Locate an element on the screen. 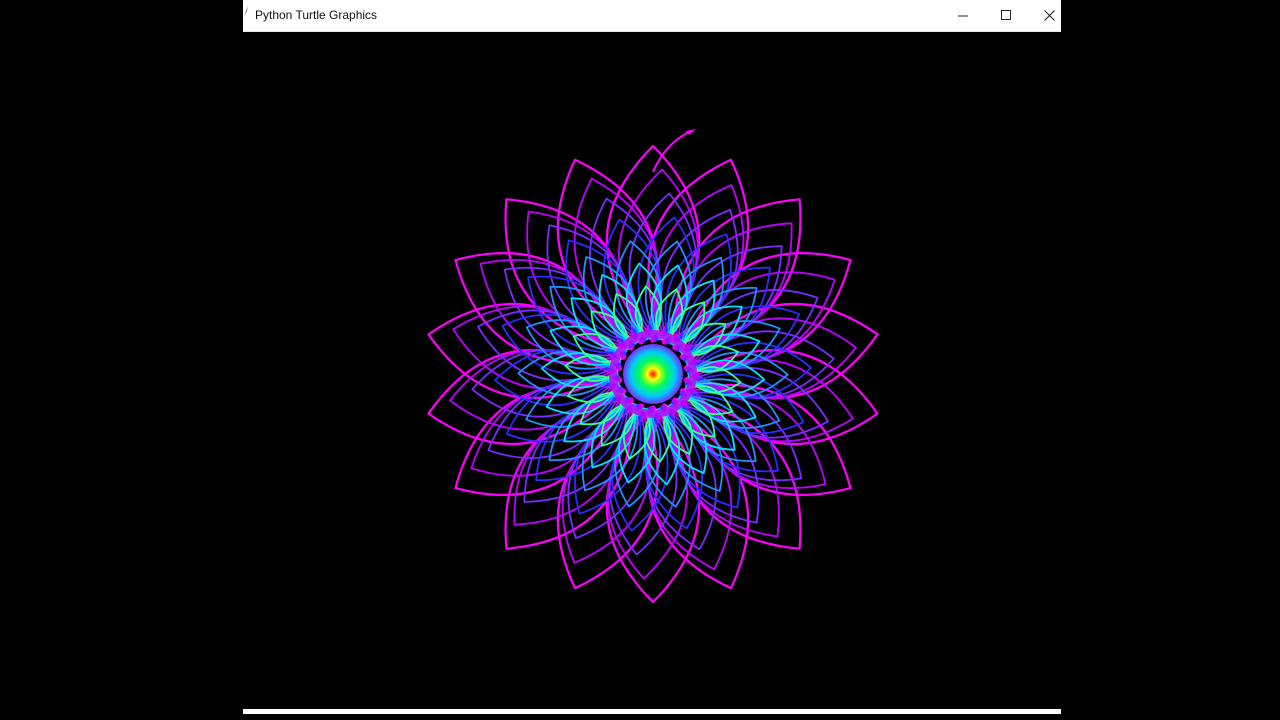 The height and width of the screenshot is (720, 1280). flower-center is located at coordinates (653, 374).